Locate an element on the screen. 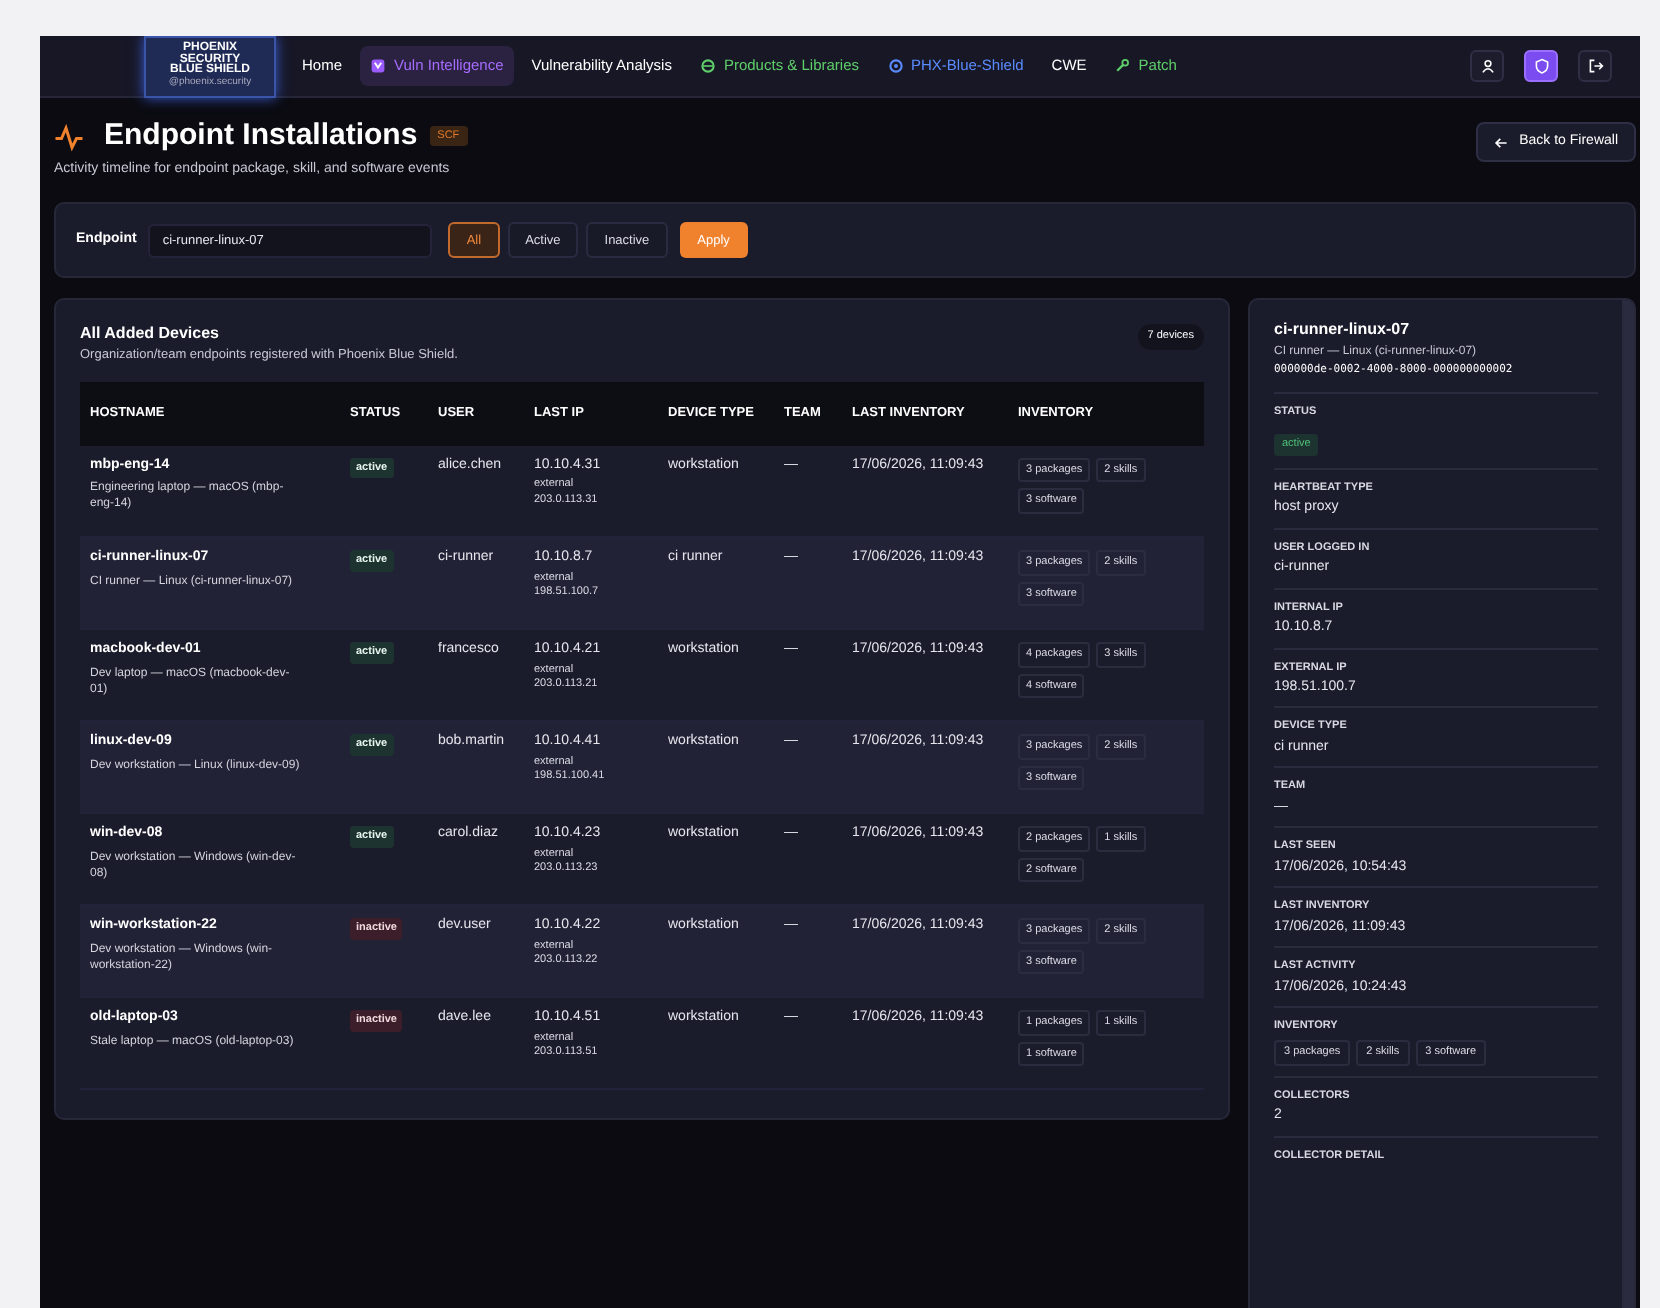  user-icon is located at coordinates (1487, 66).